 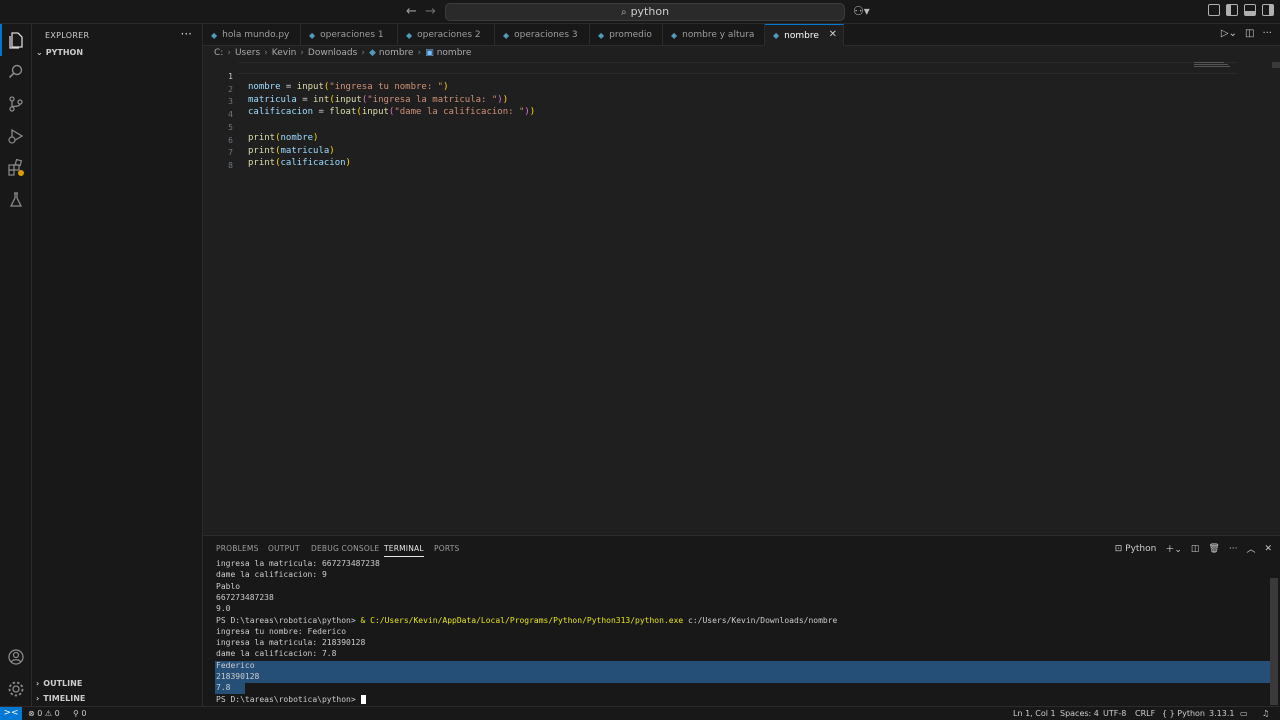 What do you see at coordinates (39, 52) in the screenshot?
I see `chevron-down-icon: ⌄` at bounding box center [39, 52].